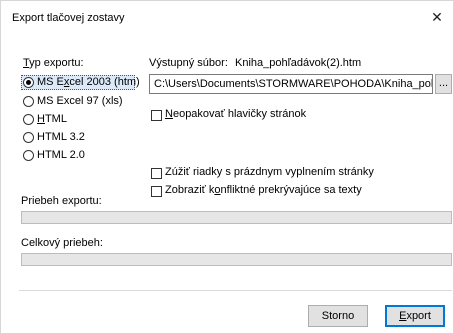 The image size is (454, 334). Describe the element at coordinates (61, 137) in the screenshot. I see `radio-html-3-2-label: HTML 3.2` at that location.